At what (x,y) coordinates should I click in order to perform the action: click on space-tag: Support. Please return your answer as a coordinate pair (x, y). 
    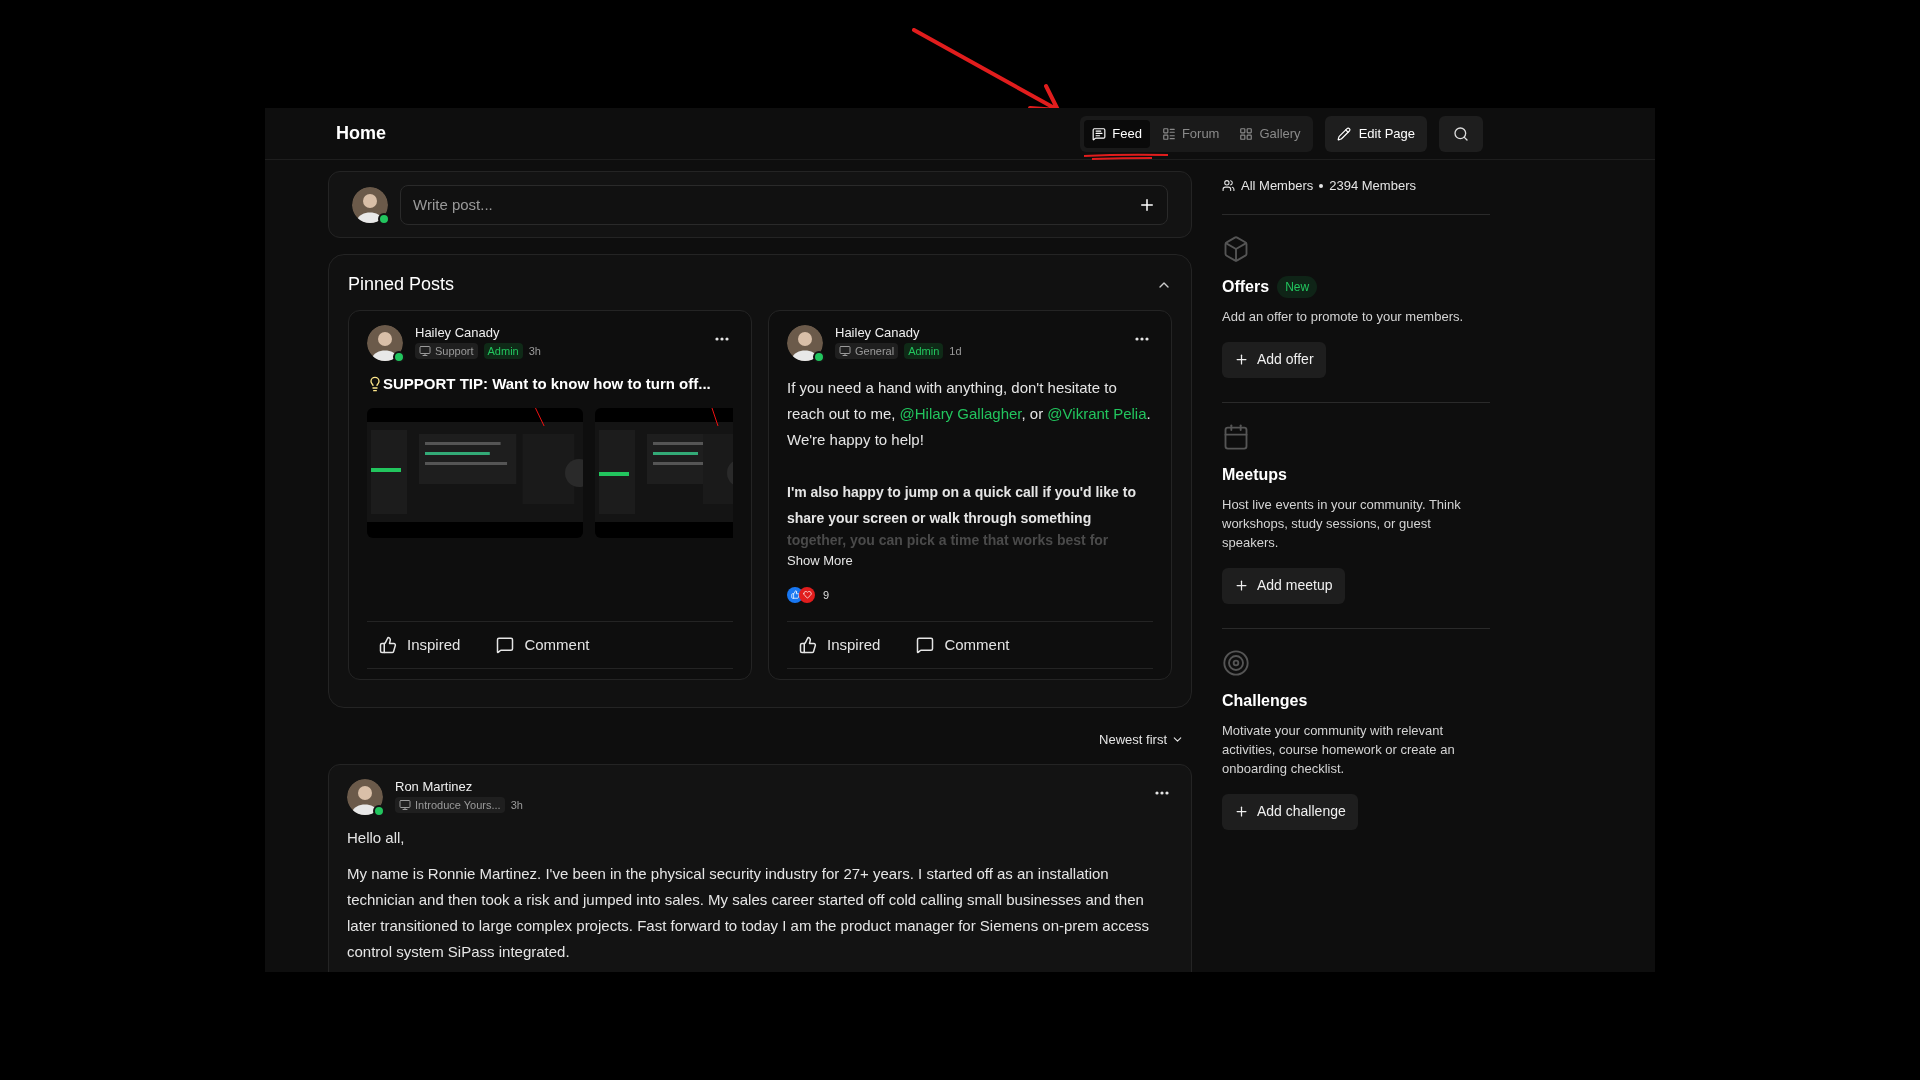
    Looking at the image, I should click on (446, 351).